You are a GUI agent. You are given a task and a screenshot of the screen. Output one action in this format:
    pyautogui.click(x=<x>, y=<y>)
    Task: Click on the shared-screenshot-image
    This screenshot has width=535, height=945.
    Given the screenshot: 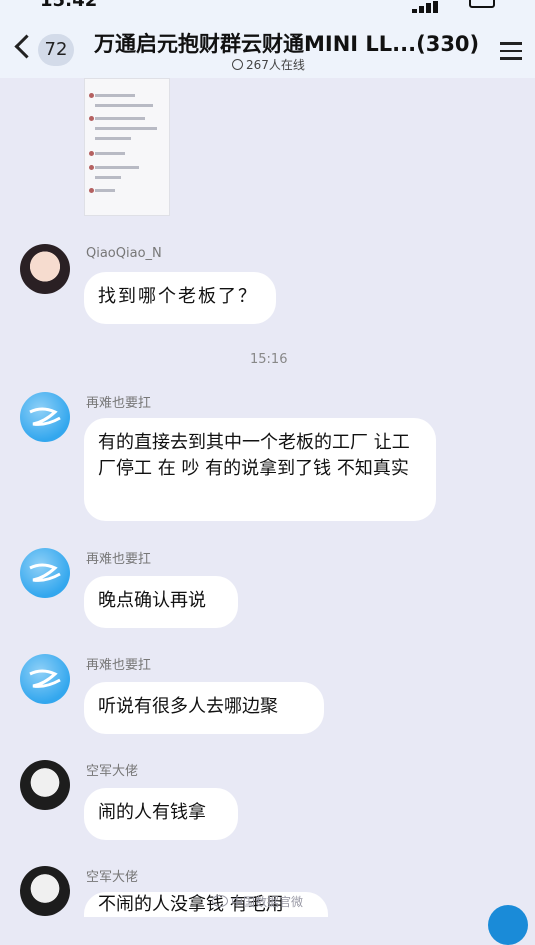 What is the action you would take?
    pyautogui.click(x=127, y=147)
    